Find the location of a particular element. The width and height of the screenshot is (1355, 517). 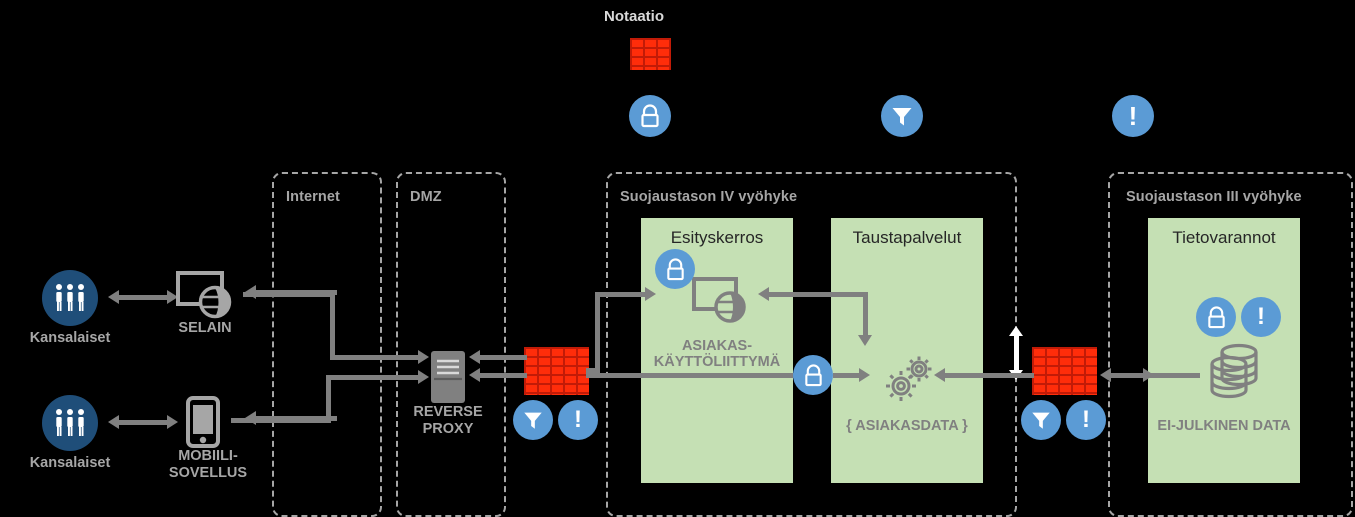

box-esityskerros-caption: ASIAKAS- KÄYTTÖLIITTYMÄ is located at coordinates (717, 354).